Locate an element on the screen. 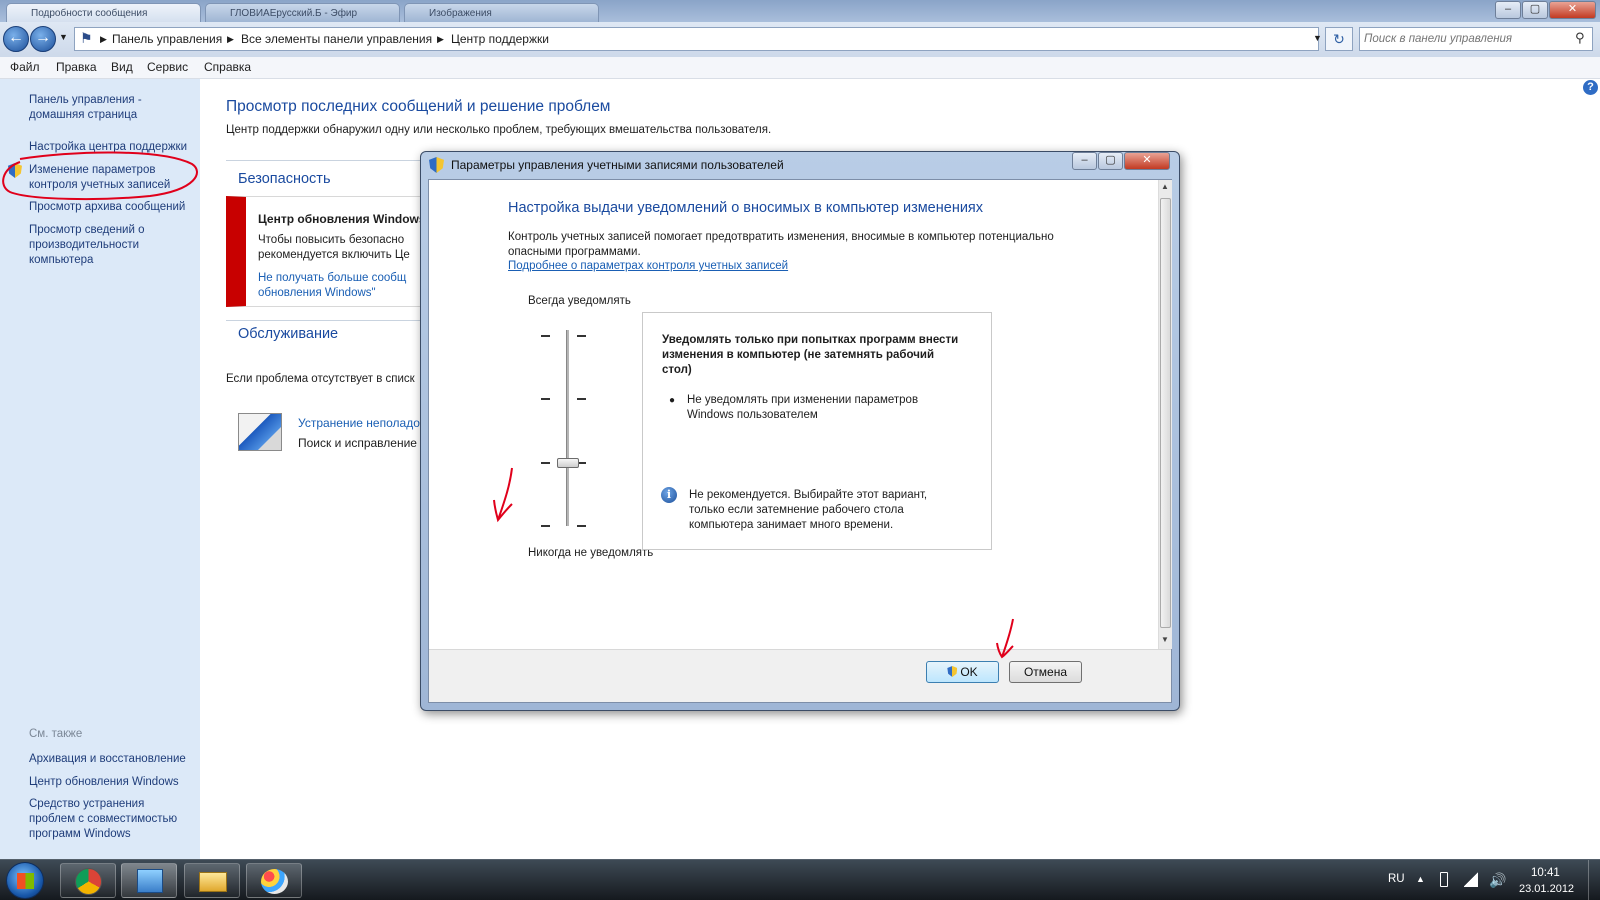 The image size is (1600, 900). menu-help: Справка is located at coordinates (227, 67).